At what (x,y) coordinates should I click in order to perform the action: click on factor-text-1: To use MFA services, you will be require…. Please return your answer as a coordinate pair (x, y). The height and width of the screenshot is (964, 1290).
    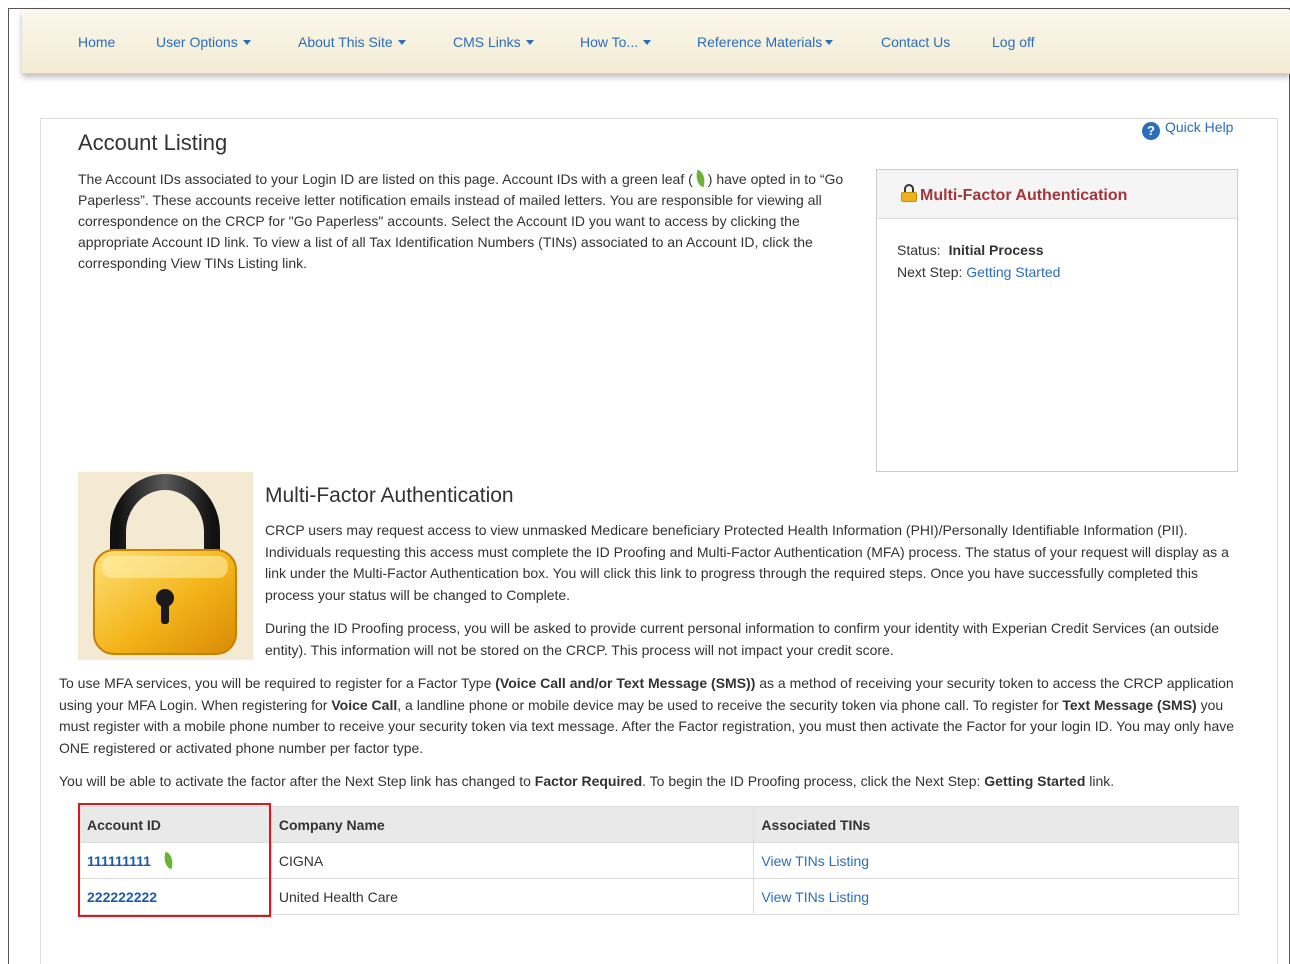
    Looking at the image, I should click on (277, 683).